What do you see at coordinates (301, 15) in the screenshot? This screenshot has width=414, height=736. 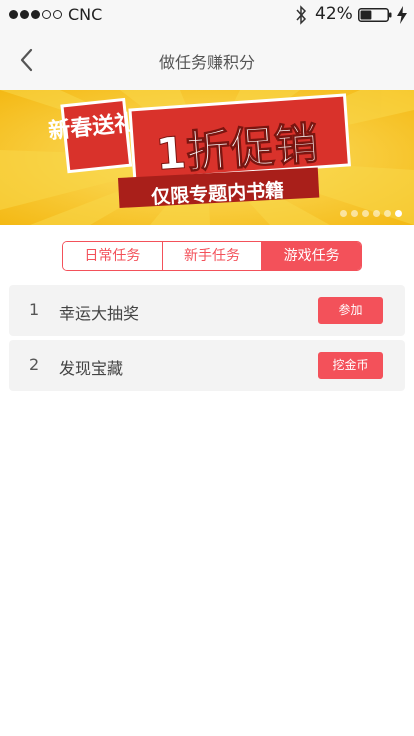 I see `bluetooth-icon` at bounding box center [301, 15].